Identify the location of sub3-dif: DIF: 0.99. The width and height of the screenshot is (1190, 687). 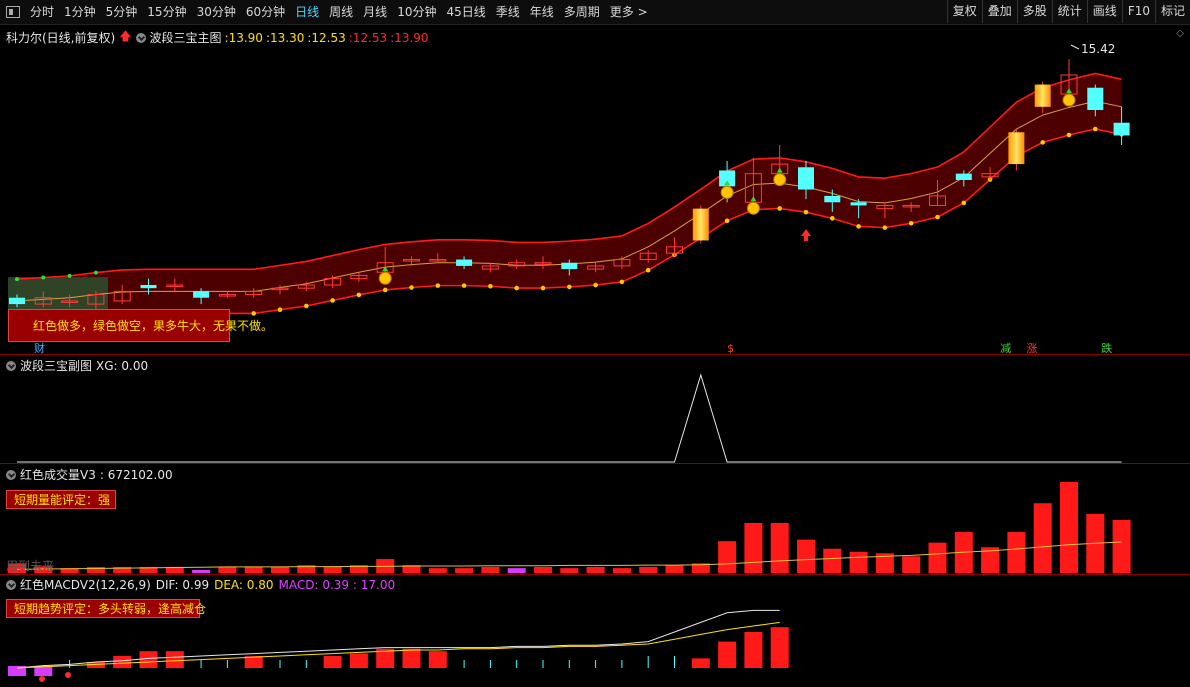
(182, 584).